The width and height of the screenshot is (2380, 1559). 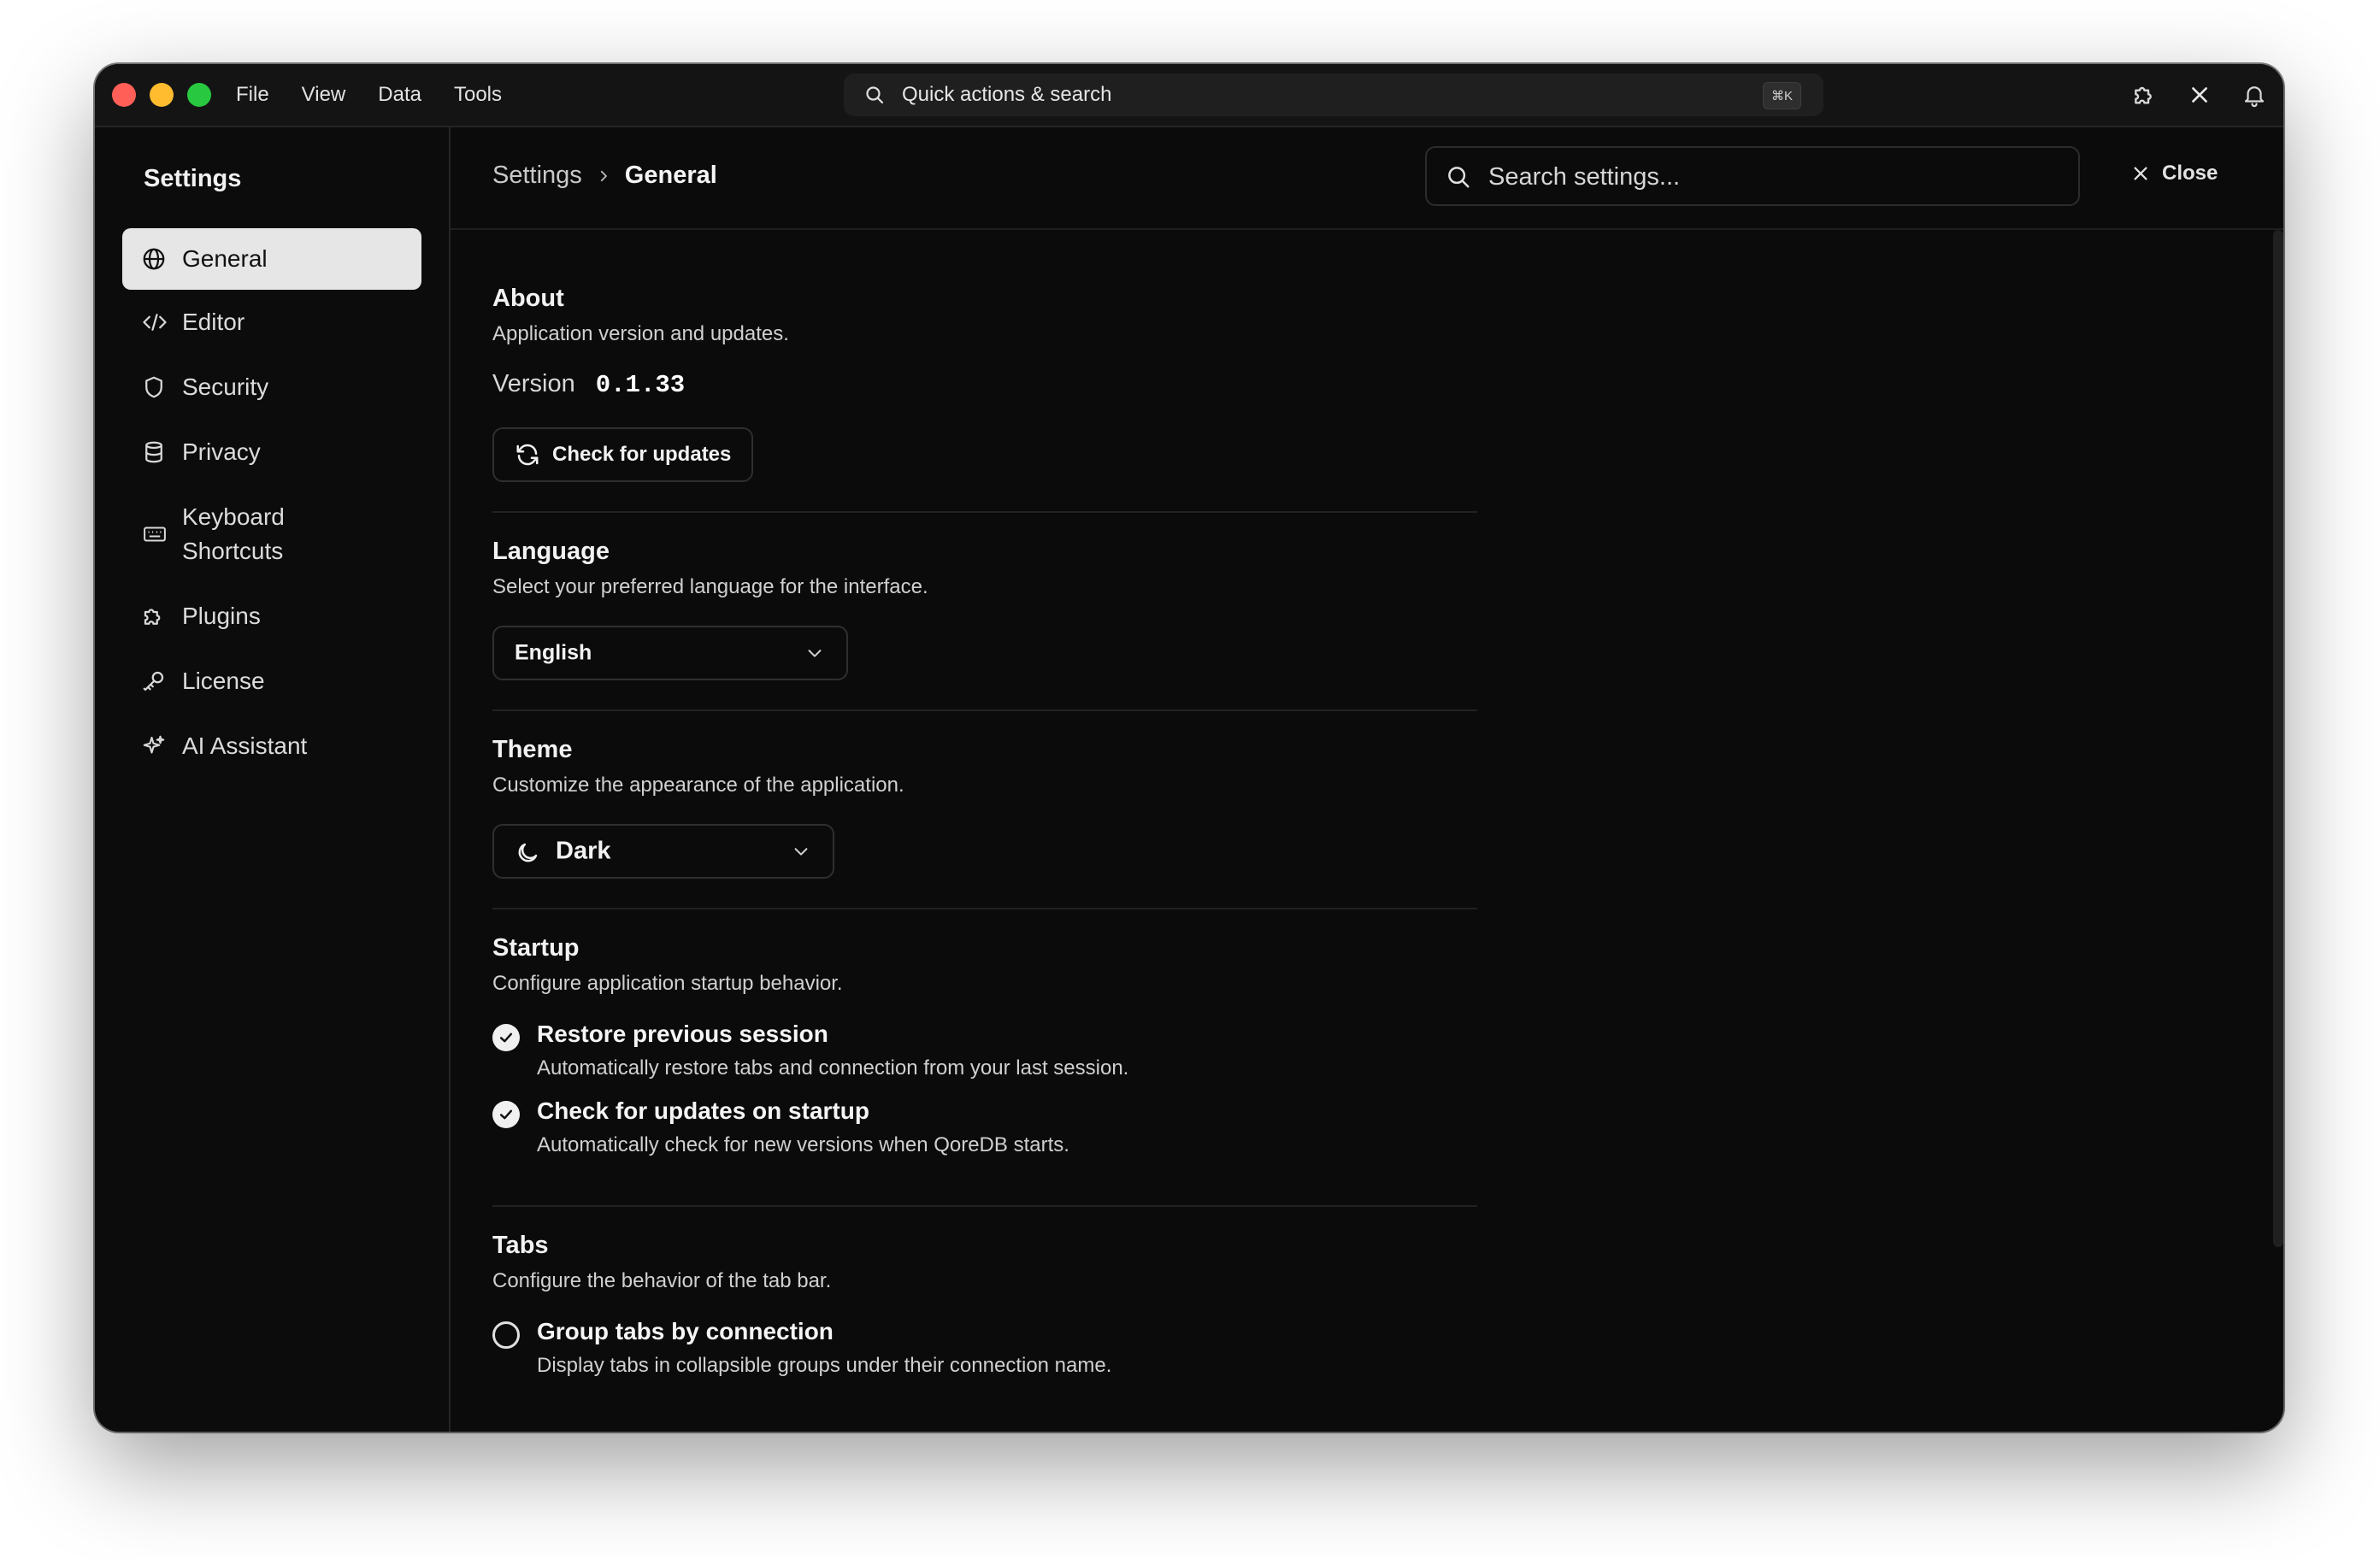 I want to click on sidebar-item-keyboard-shortcuts: Keyboard Shortcuts, so click(x=271, y=534).